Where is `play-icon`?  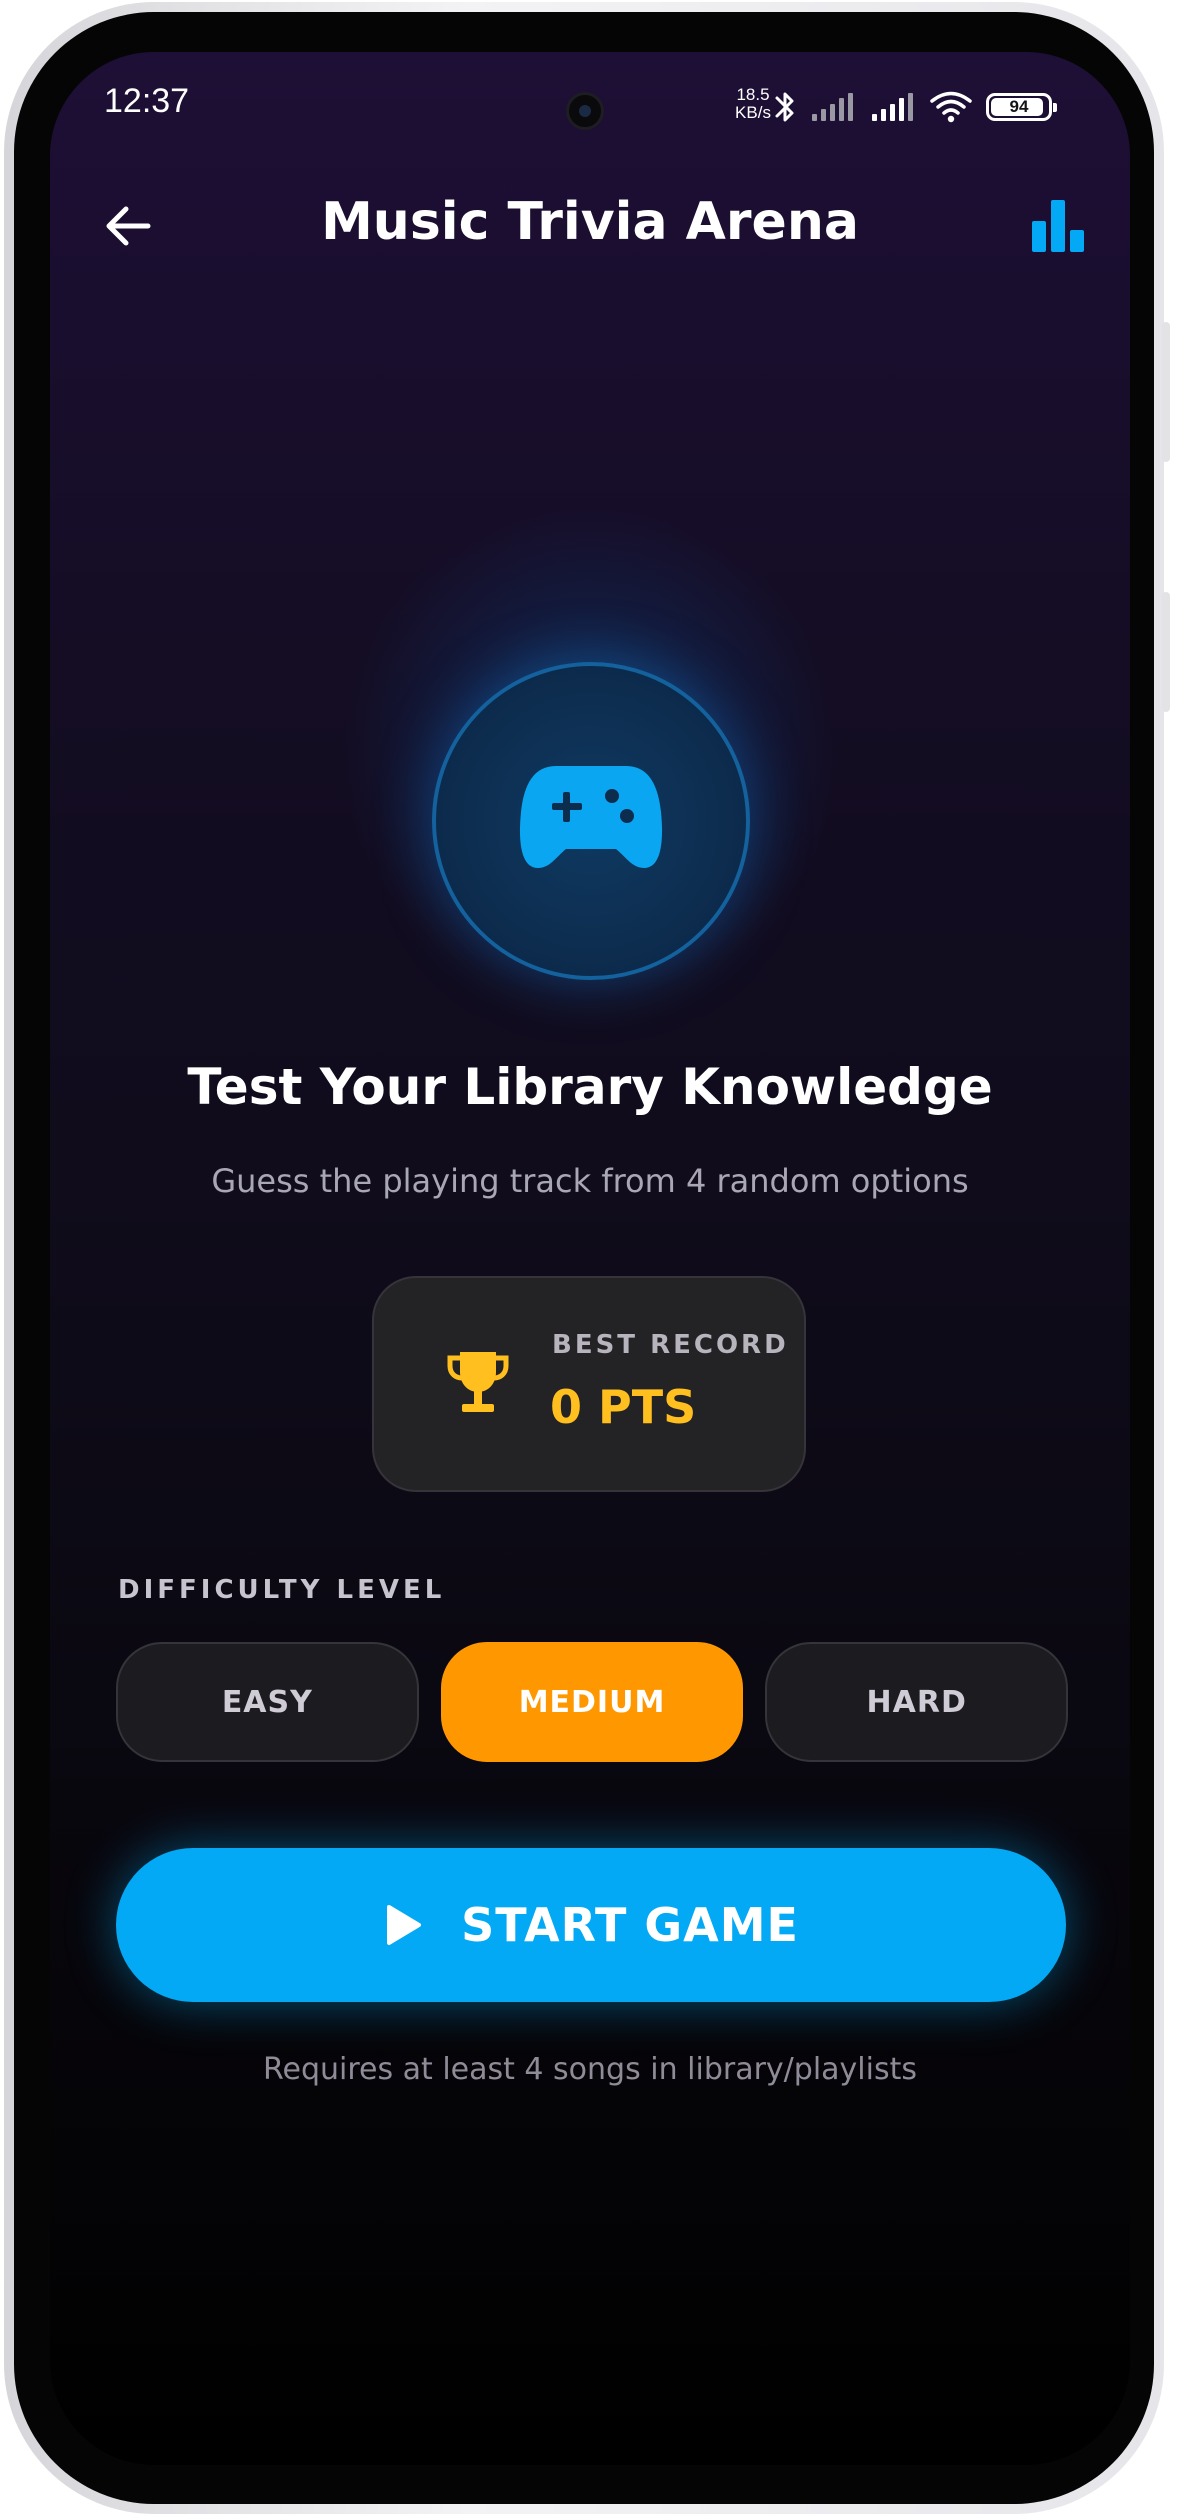
play-icon is located at coordinates (404, 1925).